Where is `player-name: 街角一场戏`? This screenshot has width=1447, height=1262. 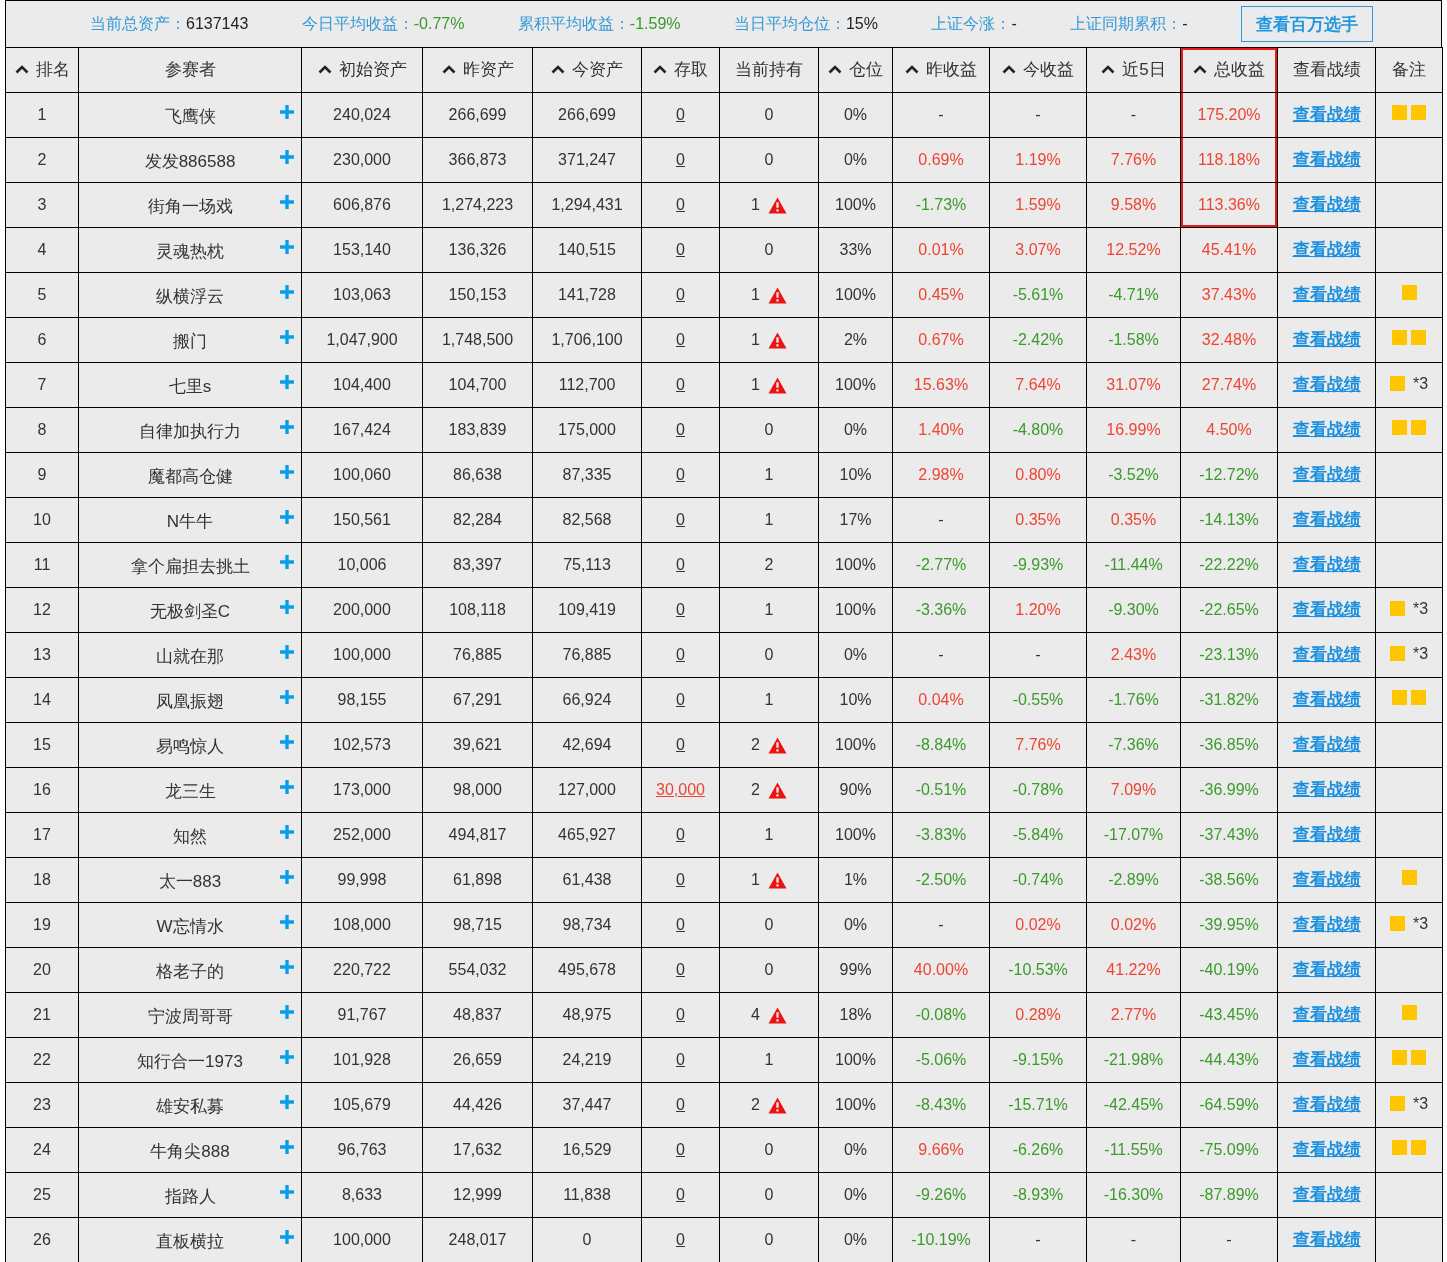
player-name: 街角一场戏 is located at coordinates (190, 206).